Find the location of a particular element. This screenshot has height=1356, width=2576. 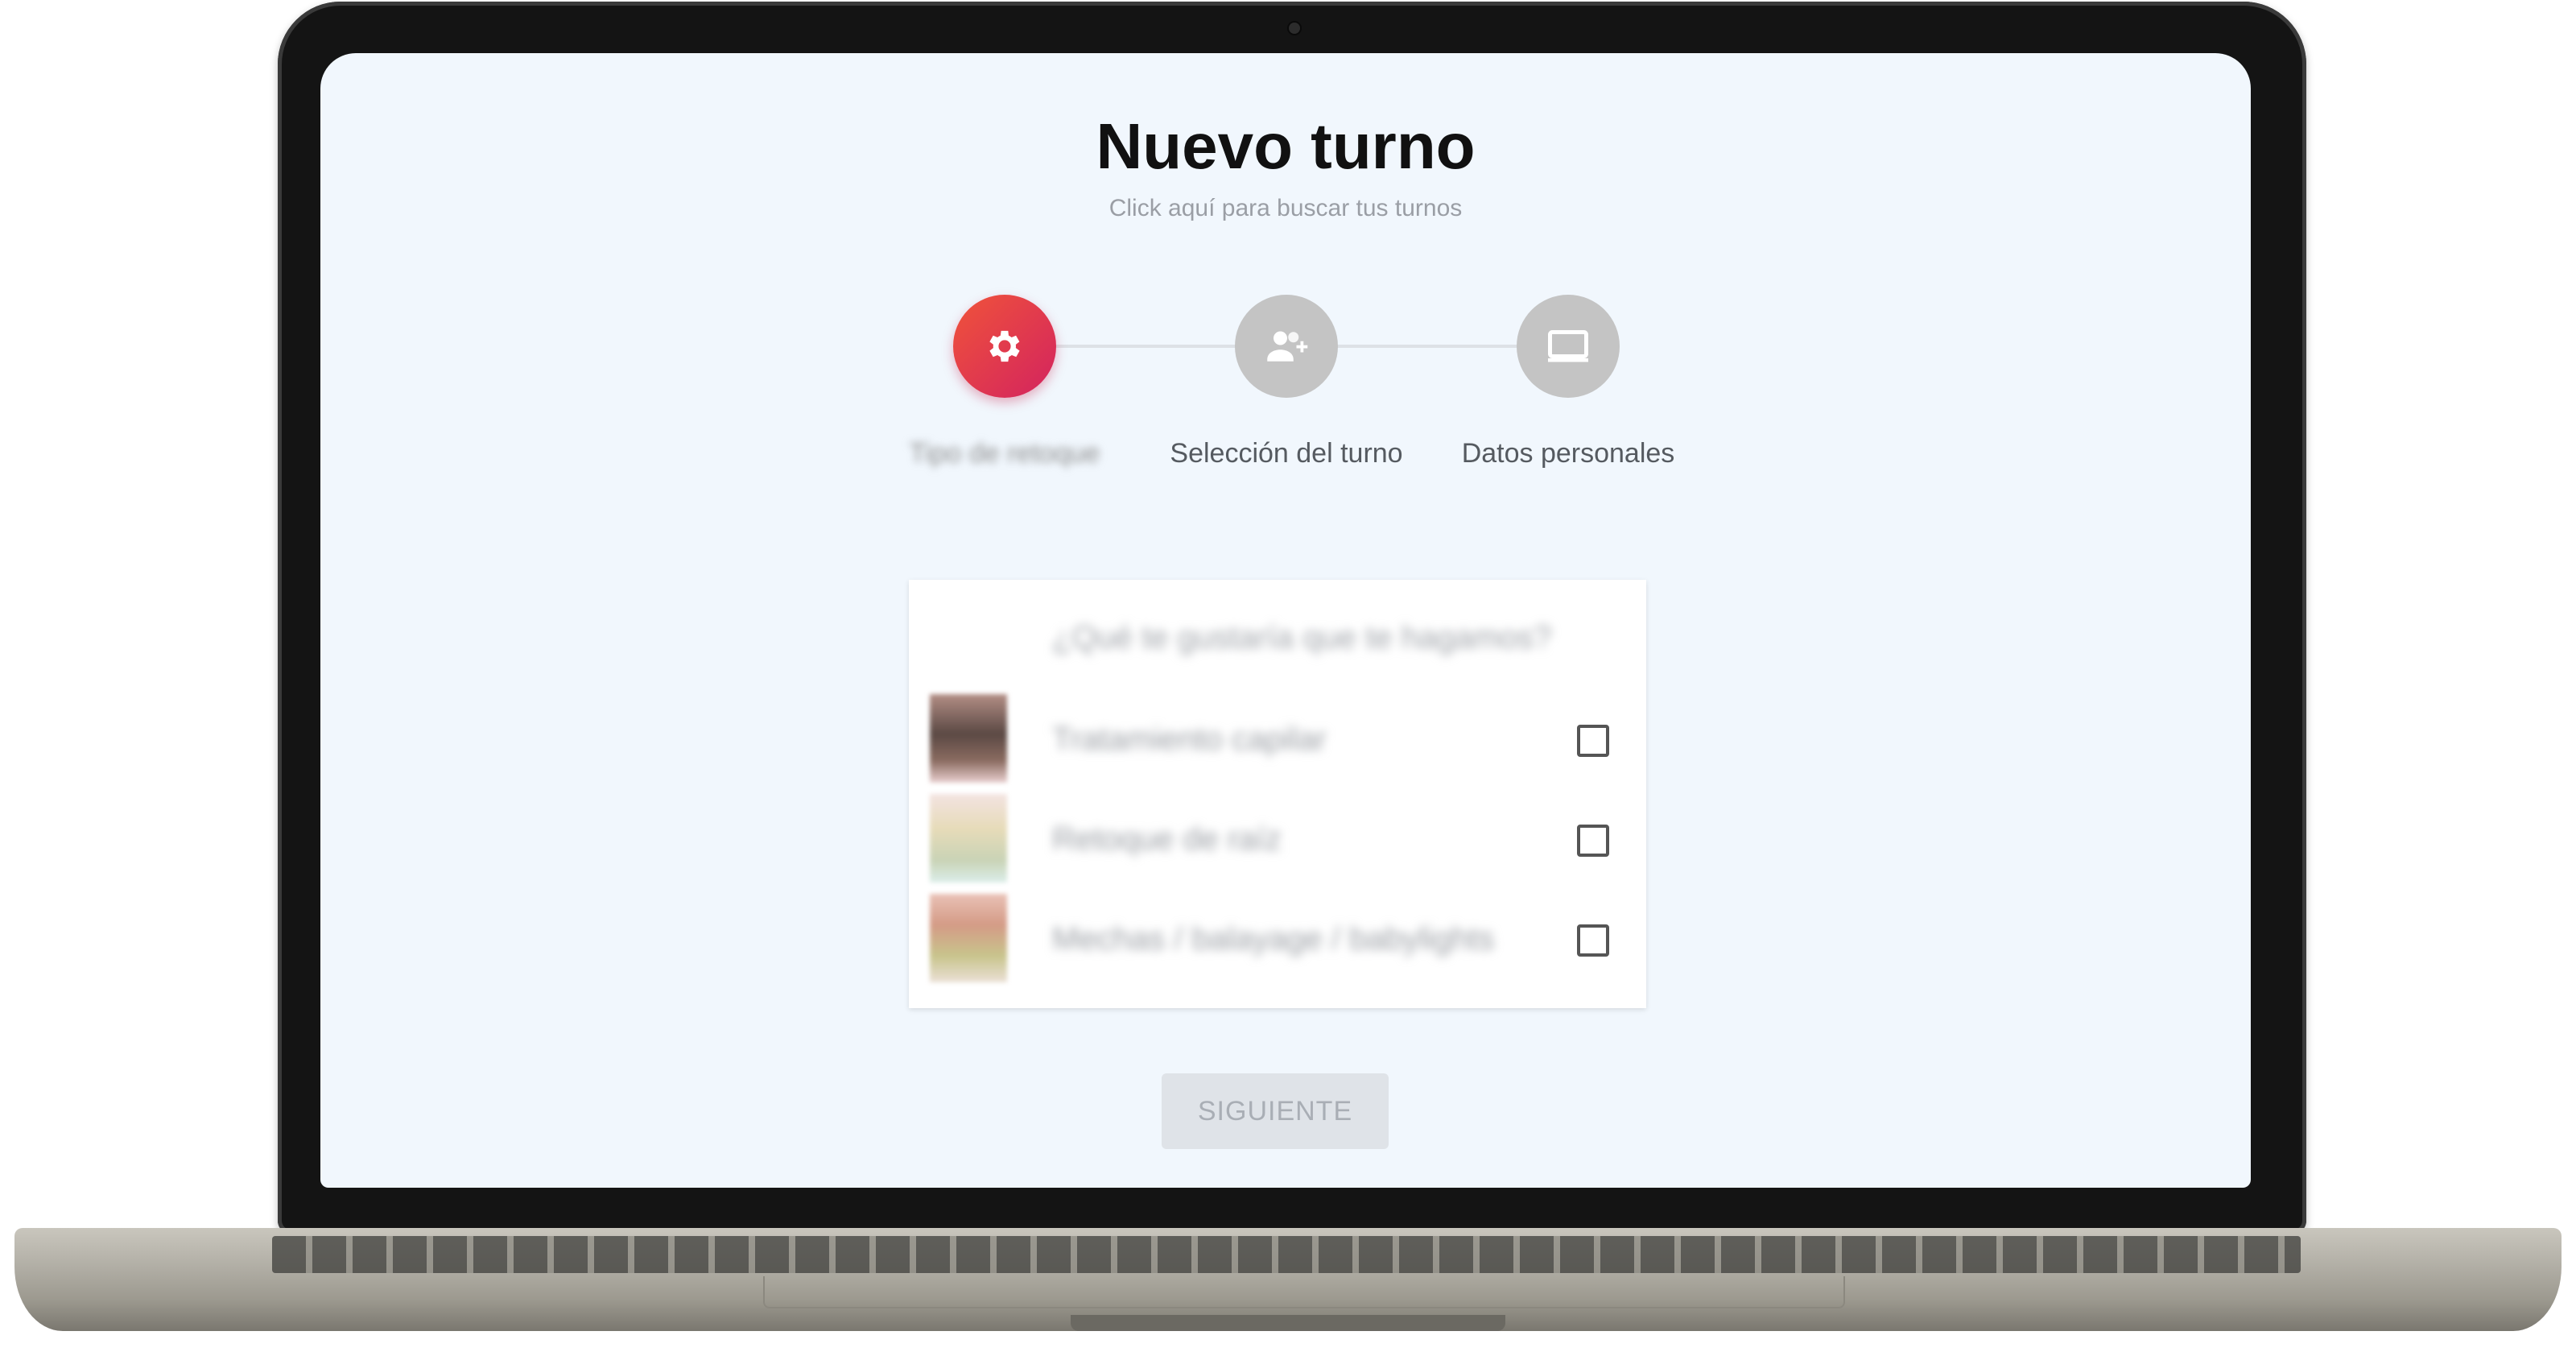

step-turn-selection: Selección del turno is located at coordinates (1286, 384).